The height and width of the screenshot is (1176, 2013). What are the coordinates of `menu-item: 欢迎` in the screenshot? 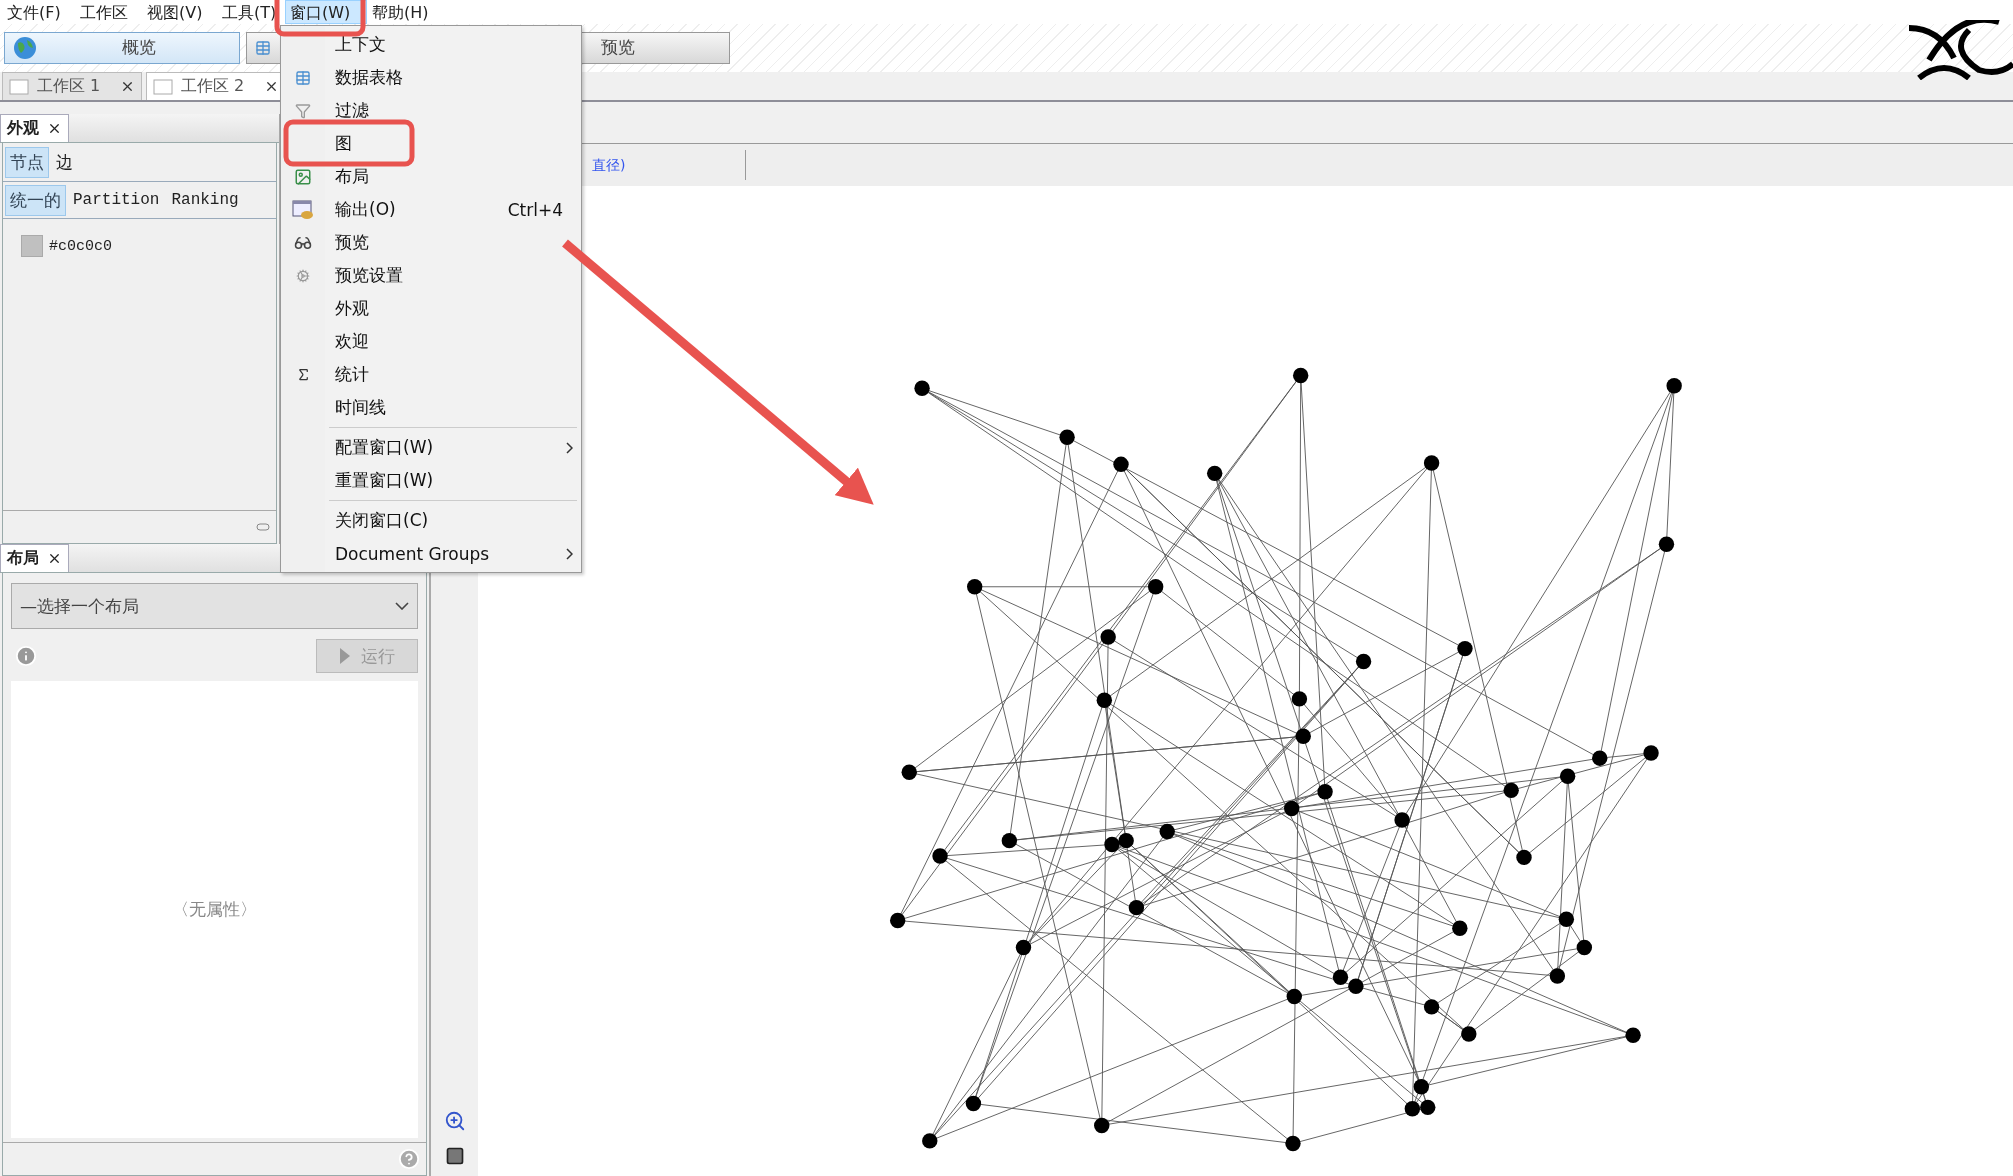 It's located at (431, 341).